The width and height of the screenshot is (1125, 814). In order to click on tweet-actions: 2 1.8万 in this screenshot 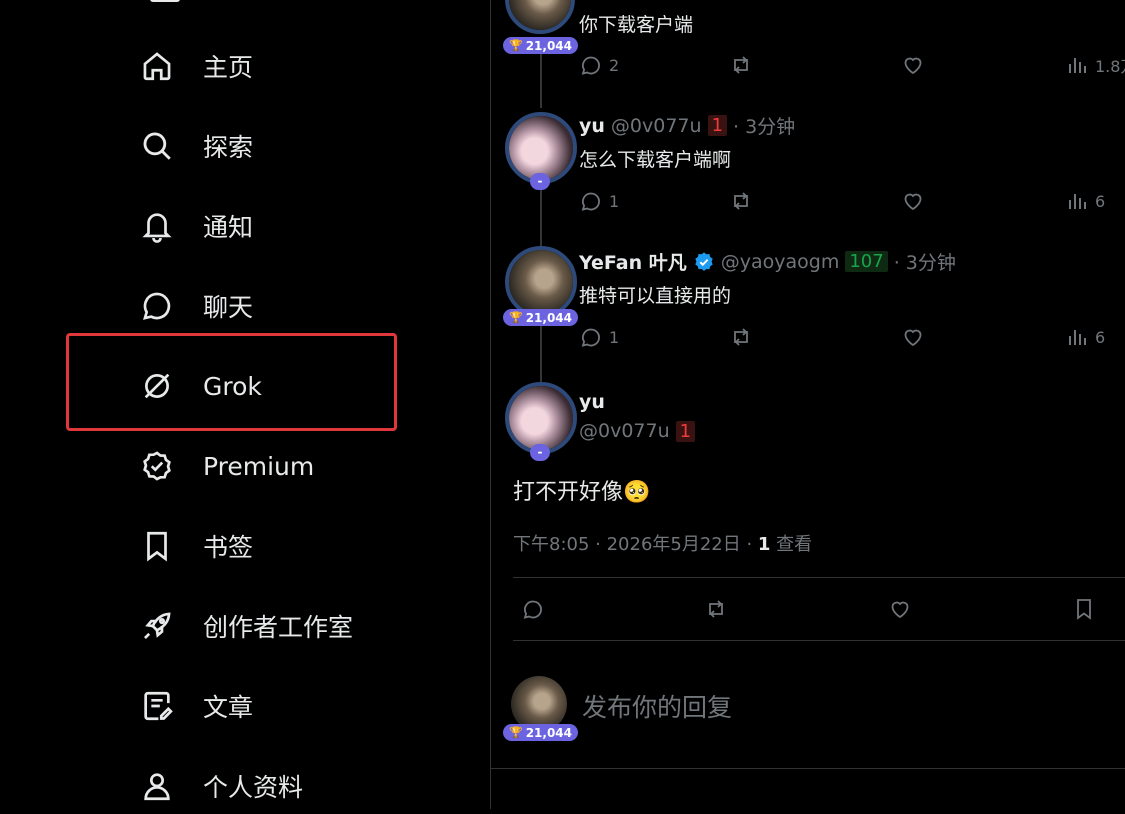, I will do `click(852, 68)`.